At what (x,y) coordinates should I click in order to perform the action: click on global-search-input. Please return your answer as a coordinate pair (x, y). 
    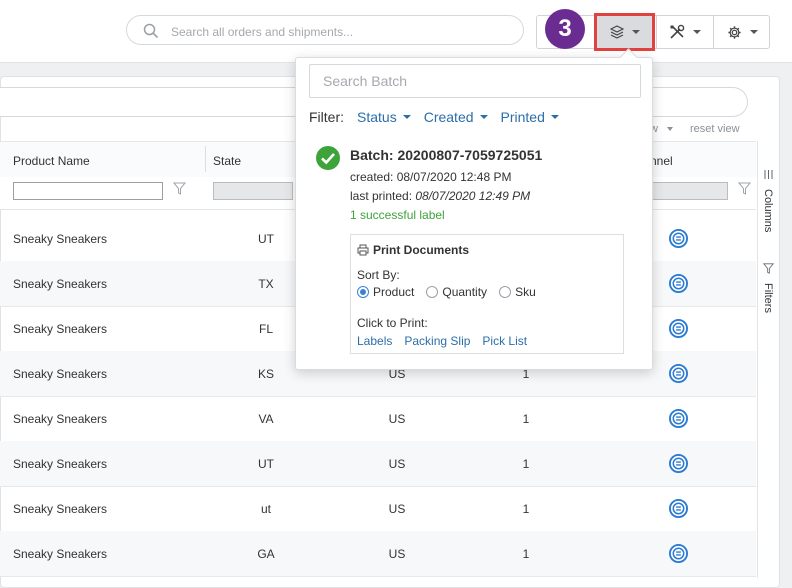
    Looking at the image, I should click on (341, 32).